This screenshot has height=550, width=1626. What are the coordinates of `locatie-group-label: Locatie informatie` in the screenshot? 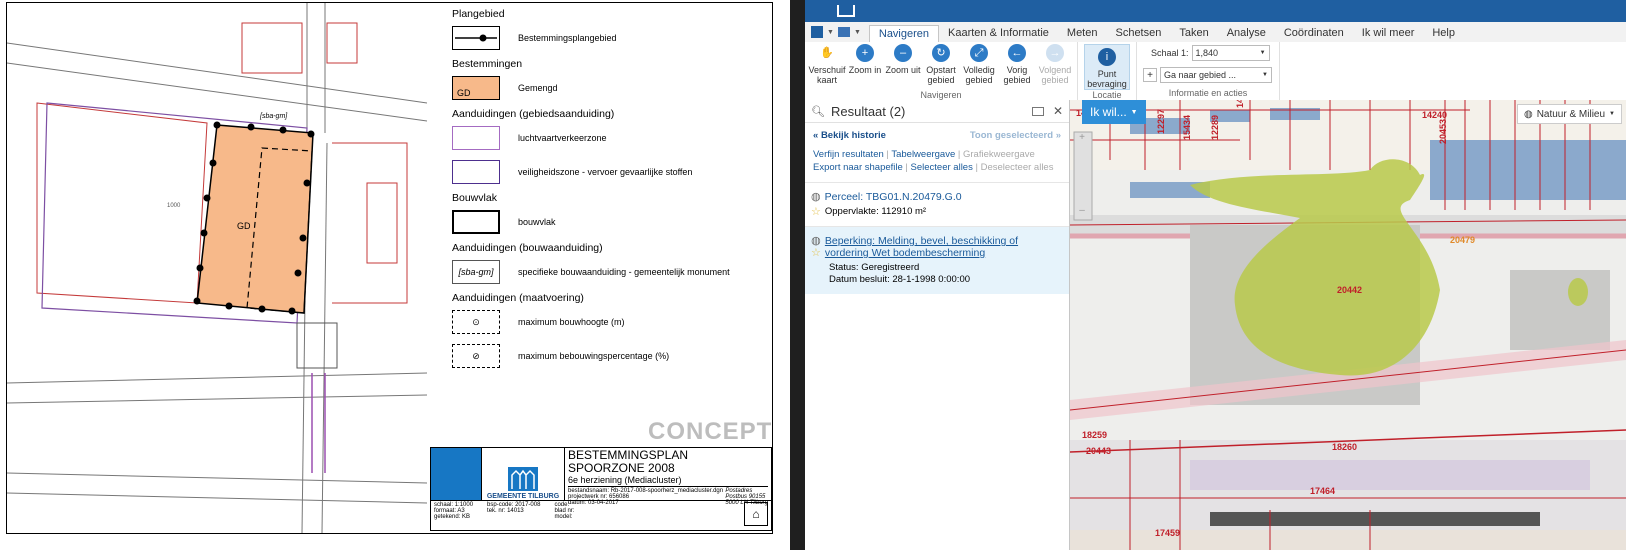 It's located at (1107, 100).